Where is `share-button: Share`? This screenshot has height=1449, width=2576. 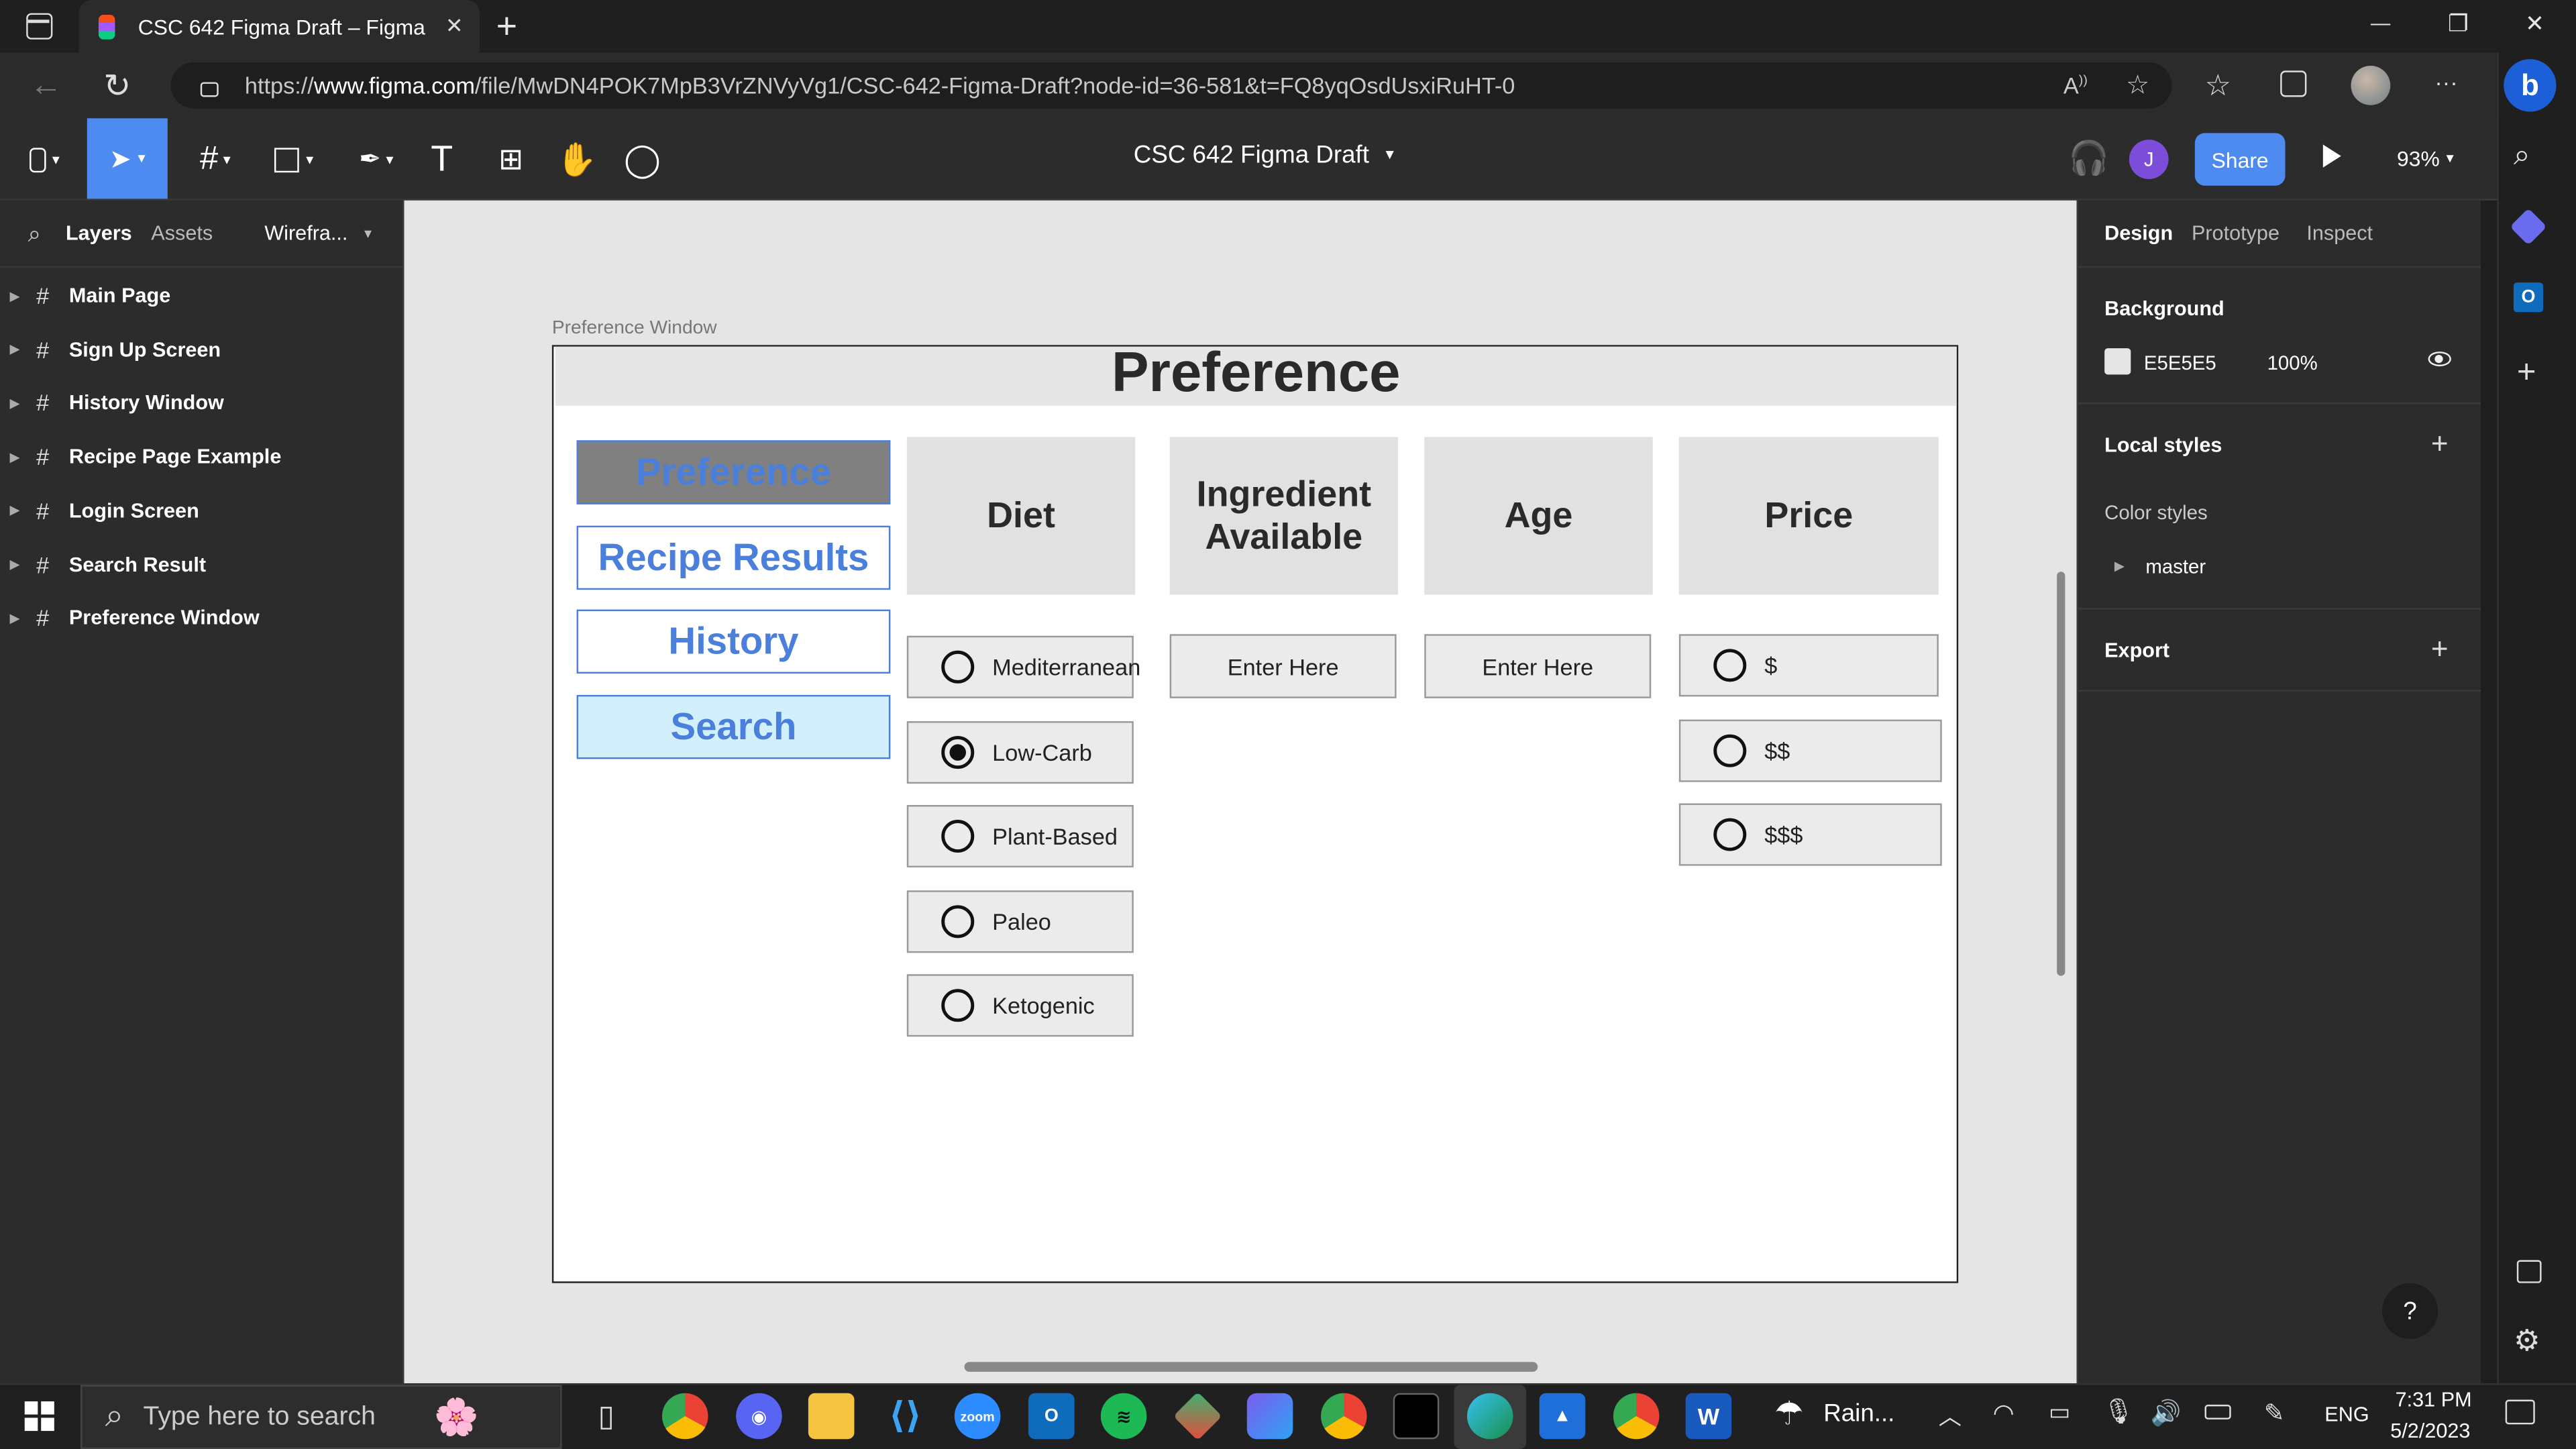
share-button: Share is located at coordinates (2240, 159).